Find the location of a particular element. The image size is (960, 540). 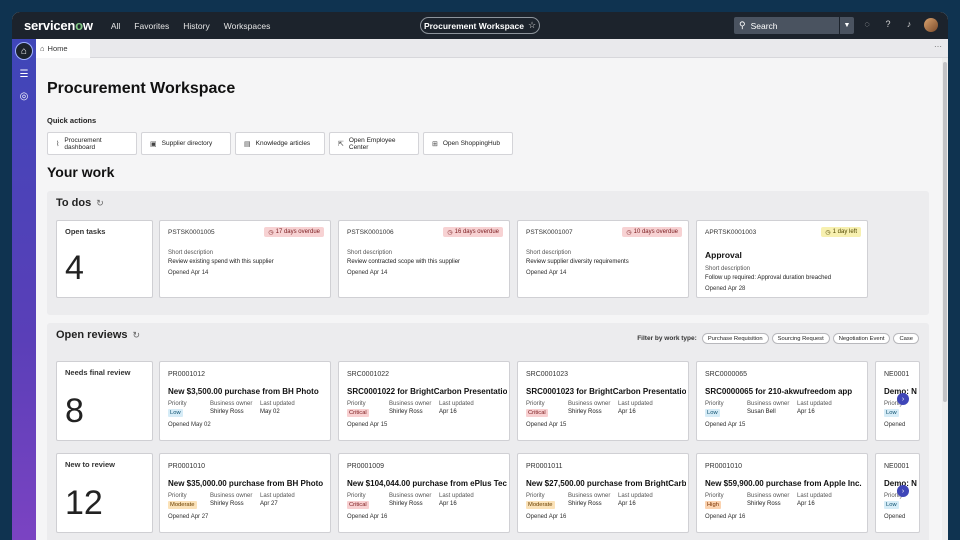

reviews-title-text: Open reviews is located at coordinates (92, 335).